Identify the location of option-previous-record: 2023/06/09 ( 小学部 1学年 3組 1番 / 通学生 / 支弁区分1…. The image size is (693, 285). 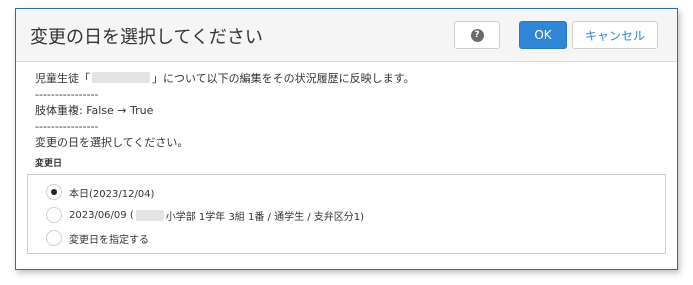
(205, 215).